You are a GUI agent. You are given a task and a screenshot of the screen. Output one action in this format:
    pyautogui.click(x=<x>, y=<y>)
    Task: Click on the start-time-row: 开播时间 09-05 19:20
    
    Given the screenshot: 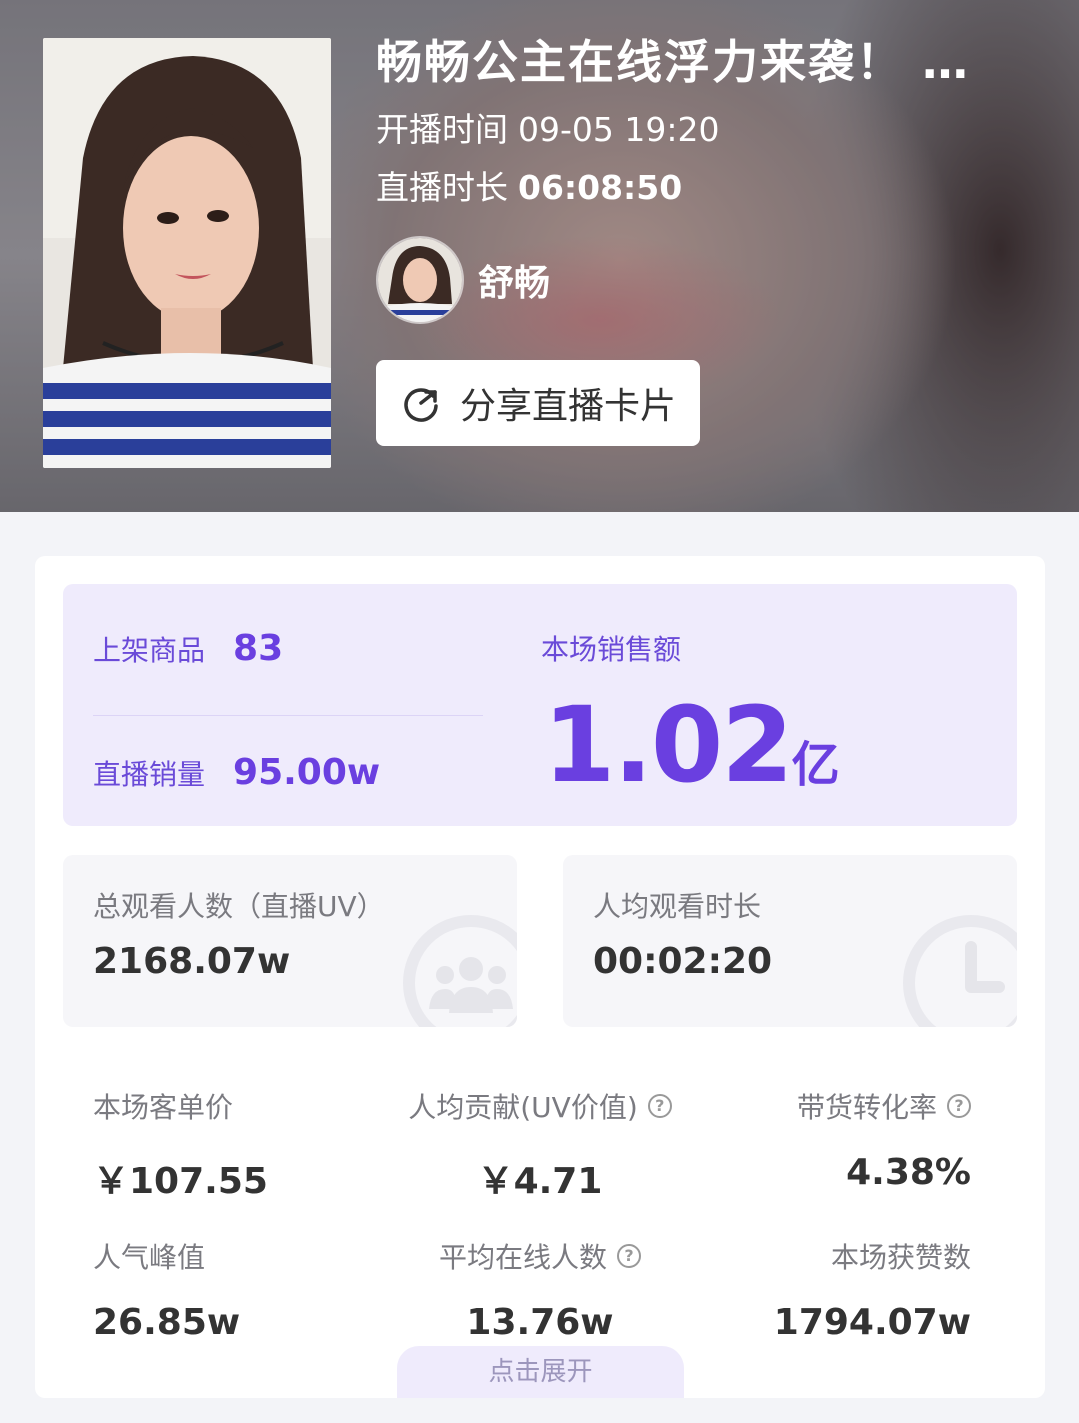 What is the action you would take?
    pyautogui.click(x=706, y=130)
    